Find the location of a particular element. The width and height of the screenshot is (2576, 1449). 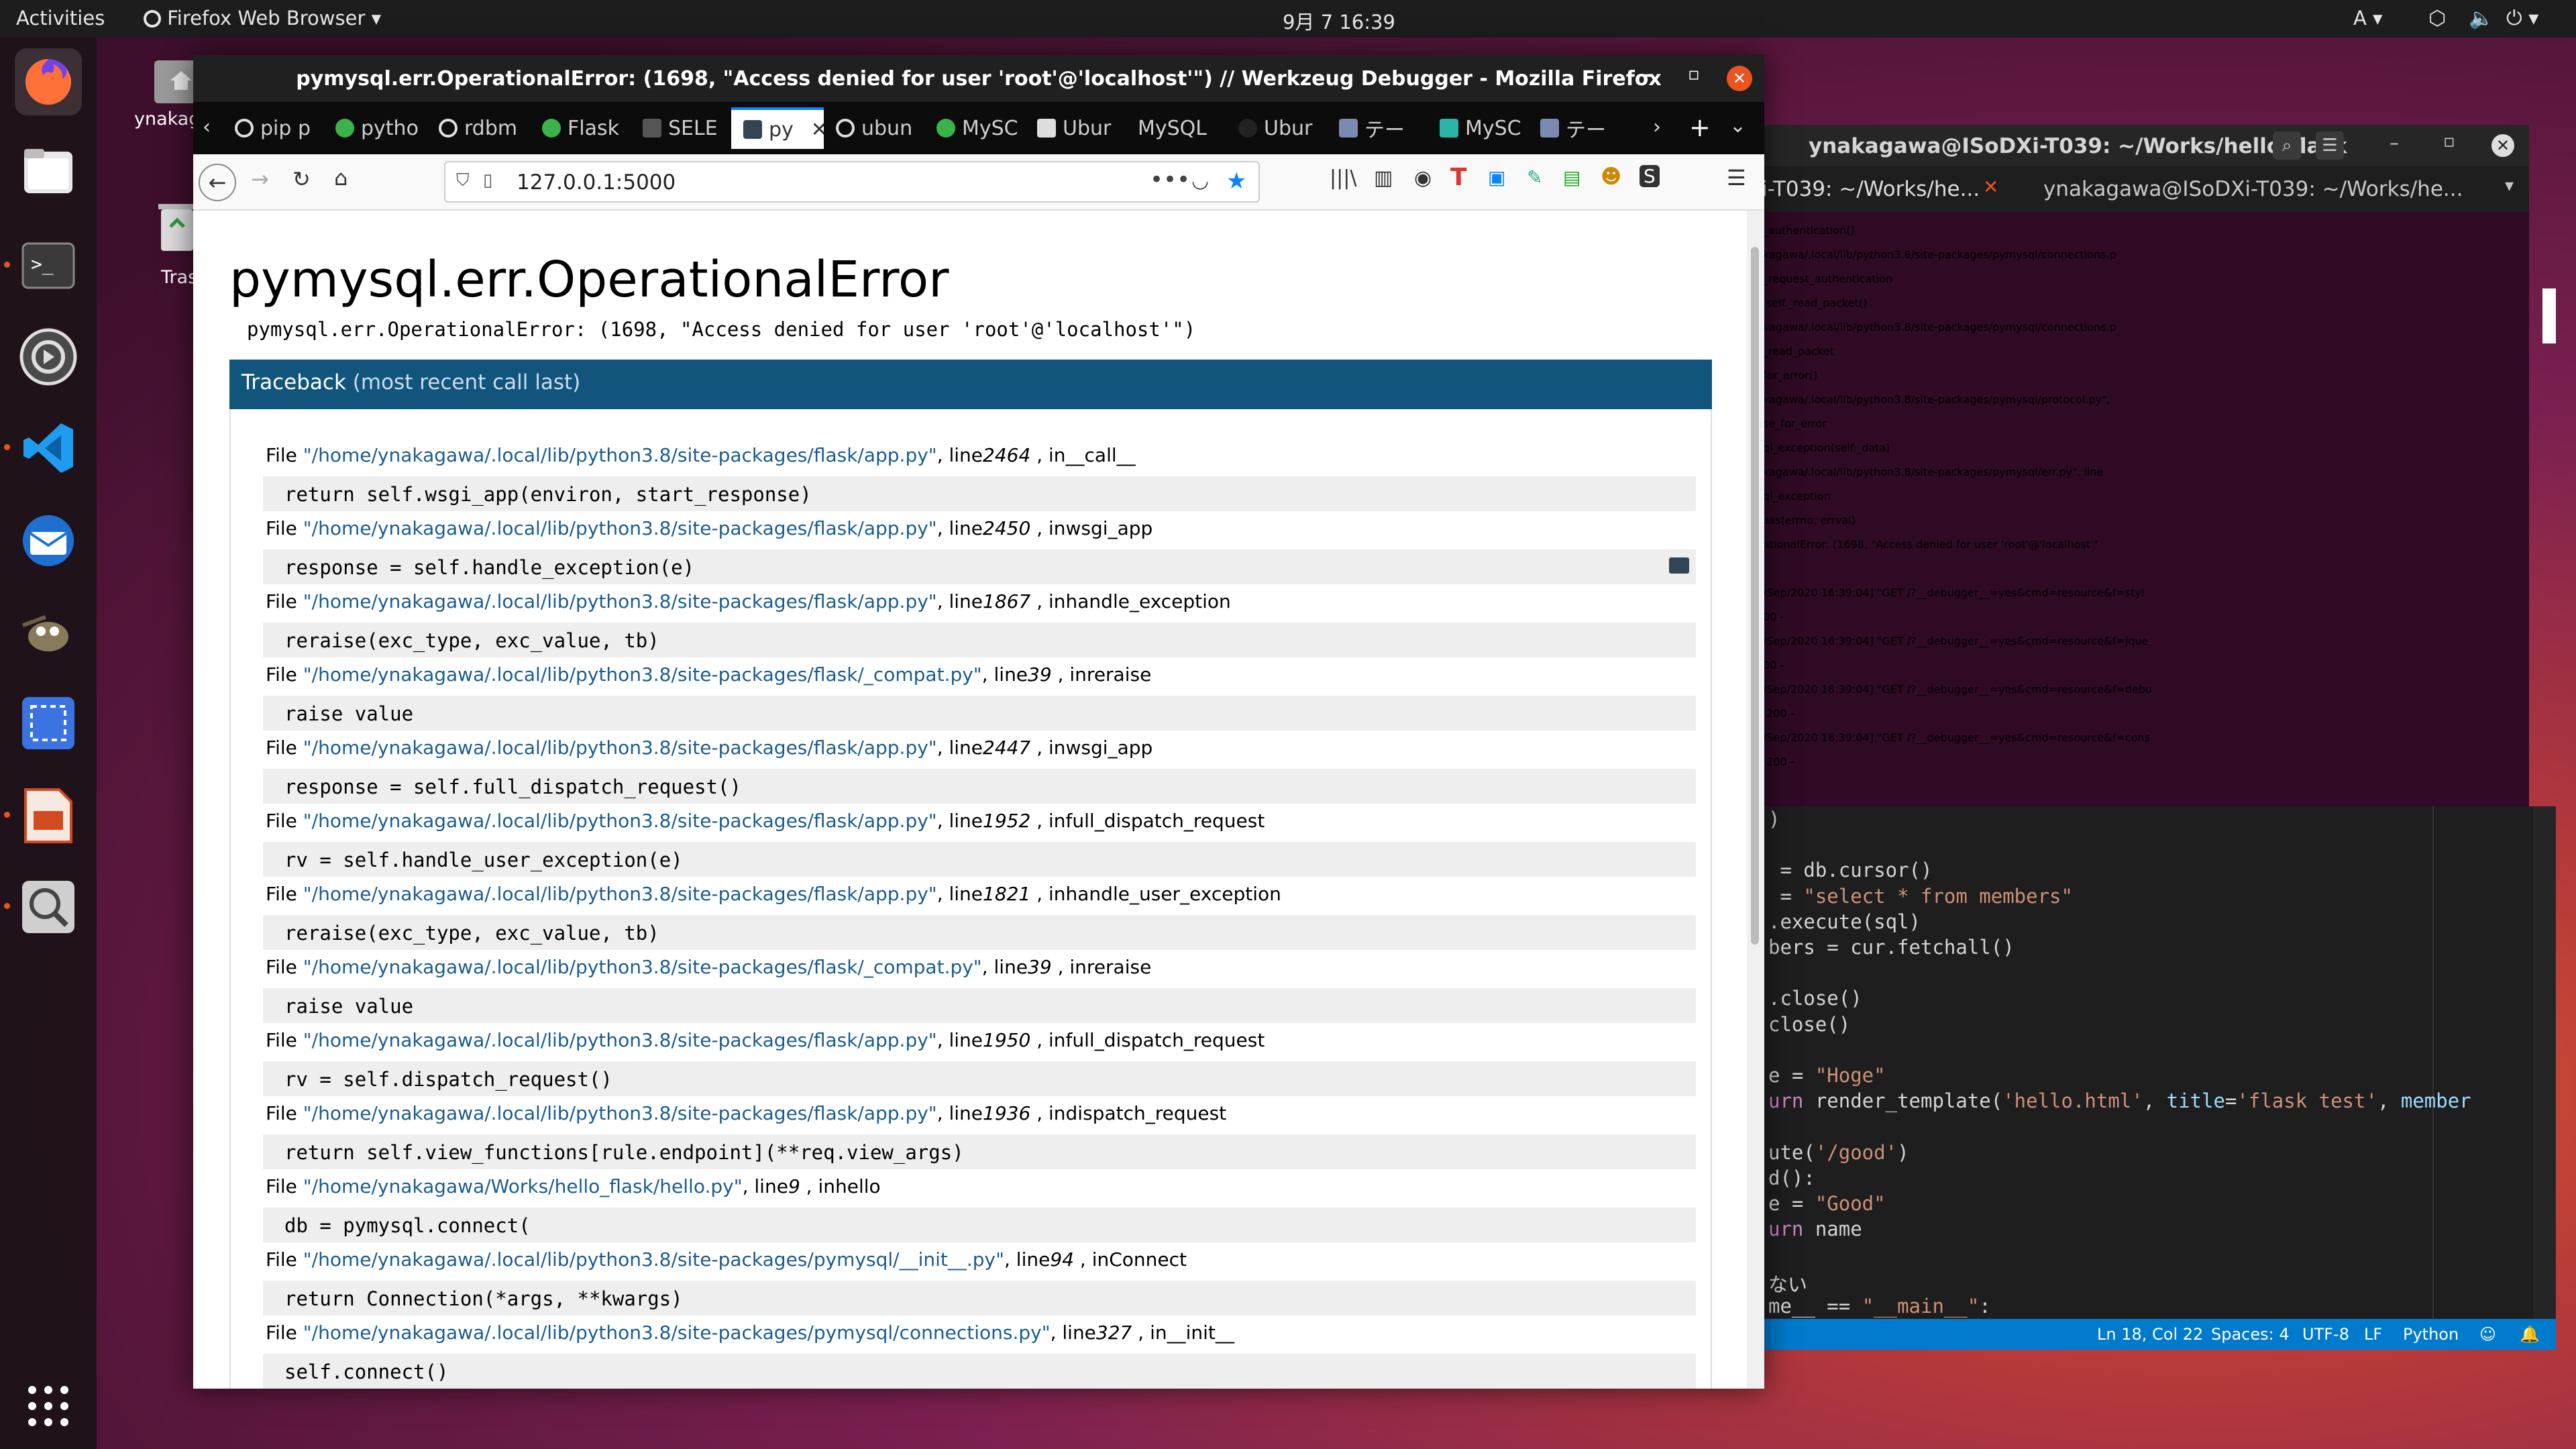

input-method-indicator: A ▾ is located at coordinates (2368, 18).